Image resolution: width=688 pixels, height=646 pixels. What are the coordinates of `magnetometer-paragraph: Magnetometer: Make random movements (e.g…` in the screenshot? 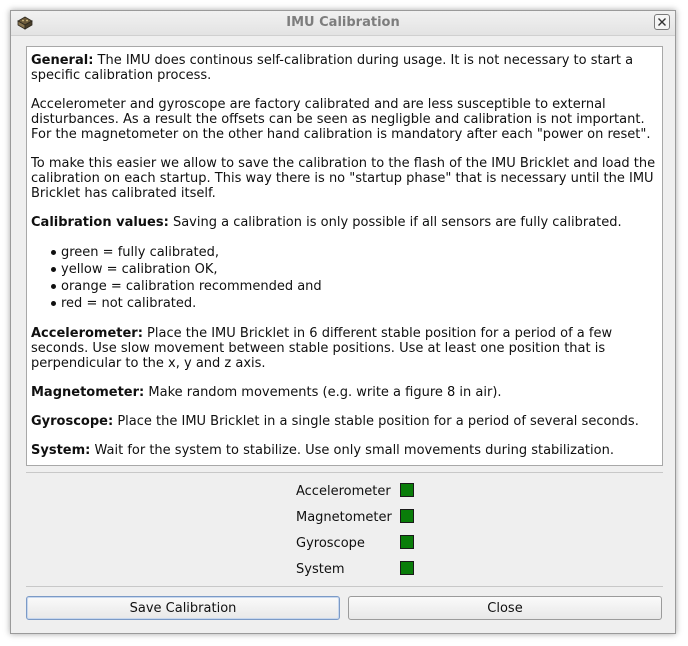 It's located at (344, 392).